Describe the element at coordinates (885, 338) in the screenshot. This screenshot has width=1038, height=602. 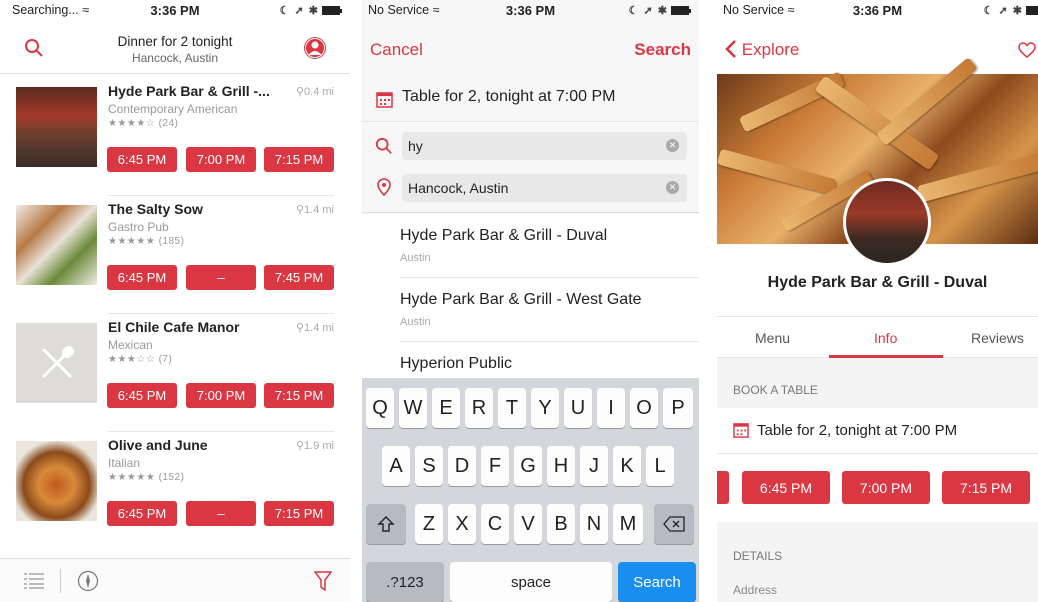
I see `tab-info: Info` at that location.